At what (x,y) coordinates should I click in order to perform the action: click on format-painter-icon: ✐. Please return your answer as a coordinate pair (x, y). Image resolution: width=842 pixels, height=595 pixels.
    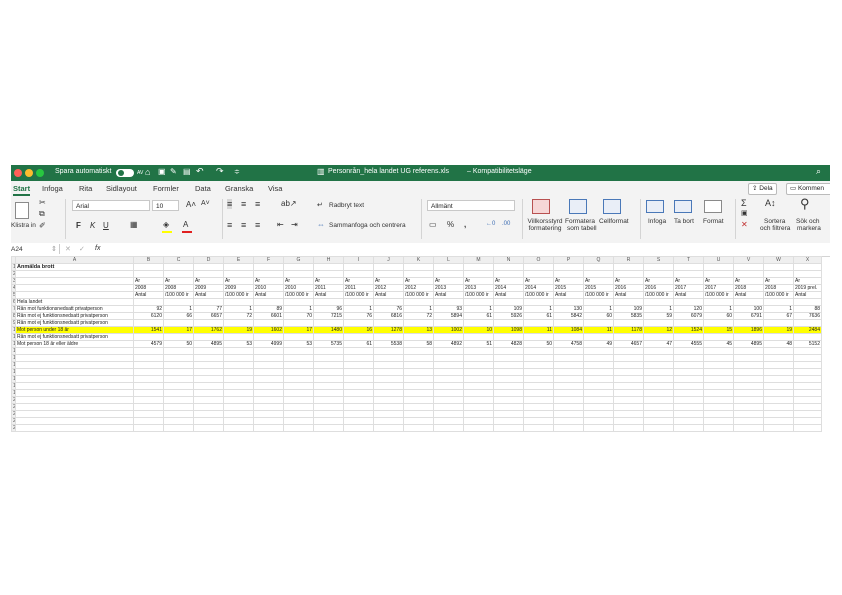
    Looking at the image, I should click on (42, 225).